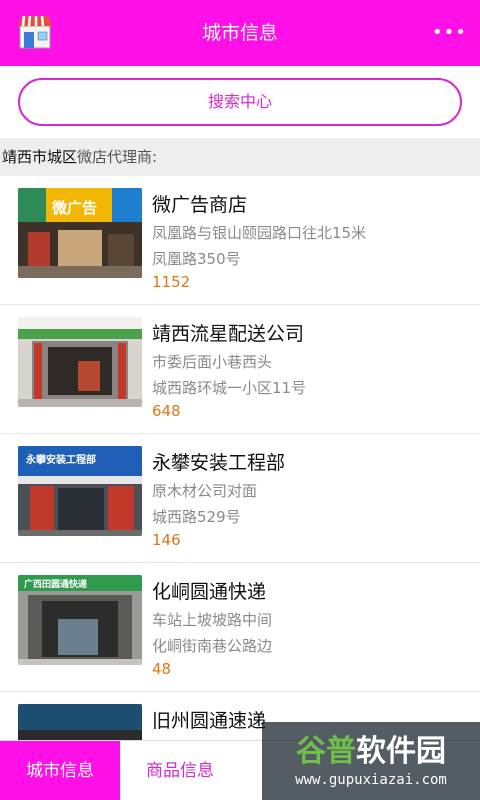 The image size is (480, 800). What do you see at coordinates (74, 208) in the screenshot?
I see `shop-sign-text: 微广告` at bounding box center [74, 208].